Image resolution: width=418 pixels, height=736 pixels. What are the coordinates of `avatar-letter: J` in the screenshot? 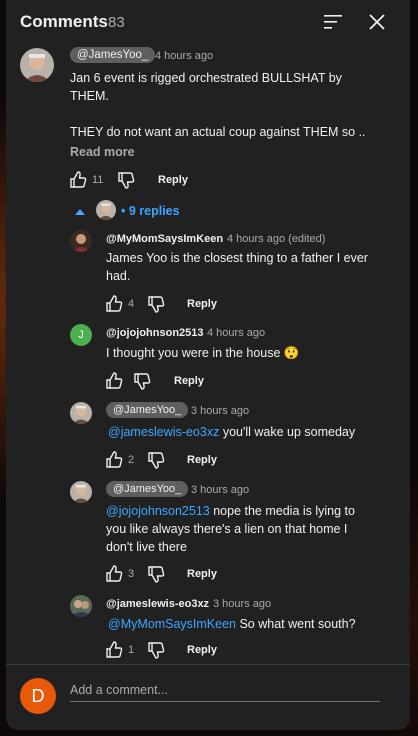 It's located at (81, 335).